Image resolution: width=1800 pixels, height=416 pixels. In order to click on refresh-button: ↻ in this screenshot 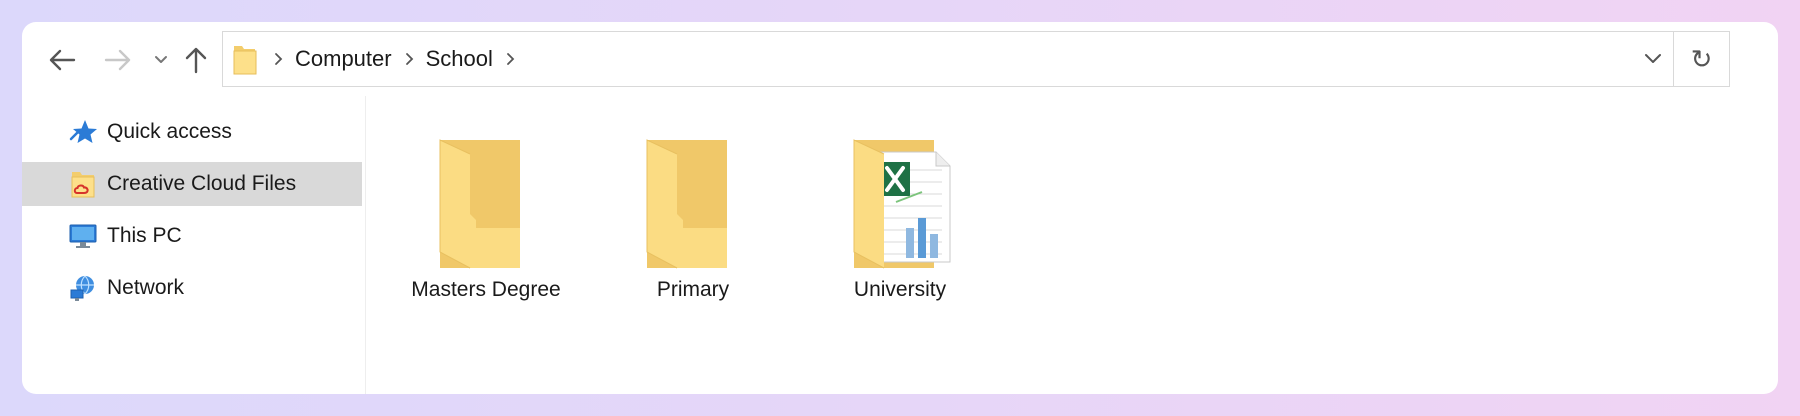, I will do `click(1701, 59)`.